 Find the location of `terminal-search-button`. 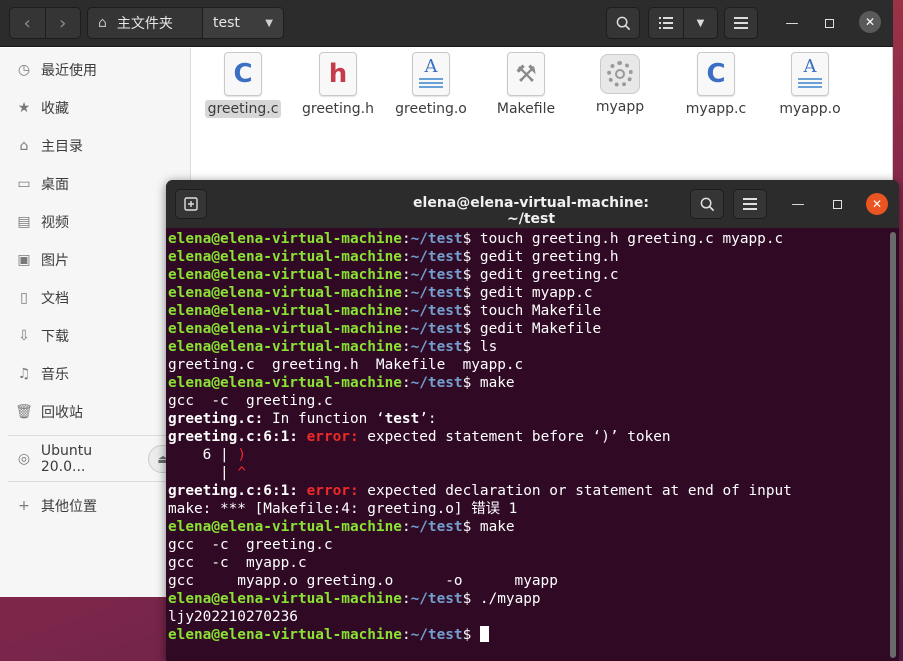

terminal-search-button is located at coordinates (707, 204).